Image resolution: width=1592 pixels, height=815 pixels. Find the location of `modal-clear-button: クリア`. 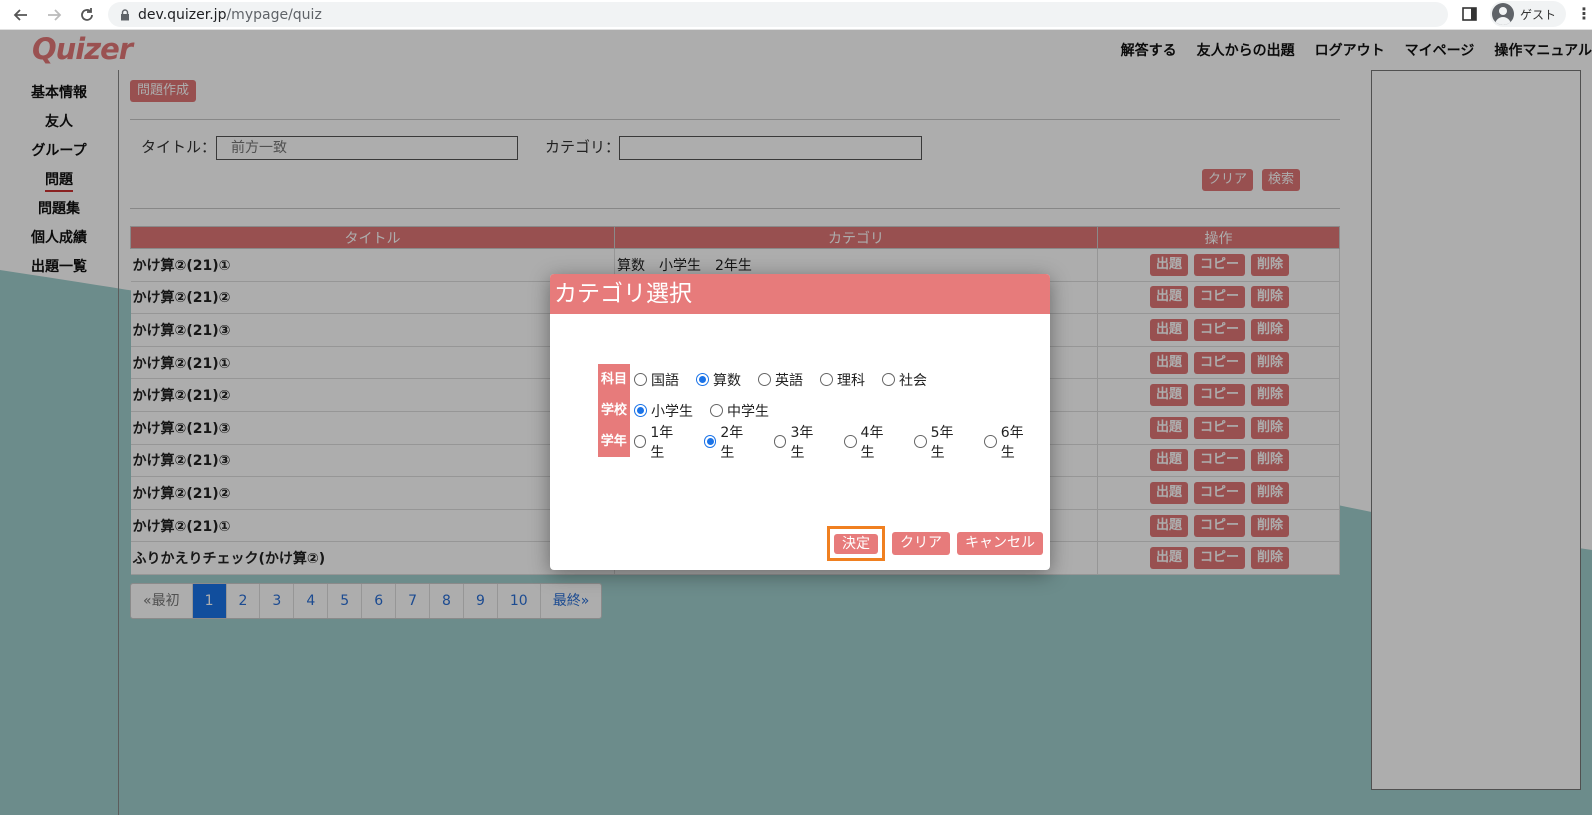

modal-clear-button: クリア is located at coordinates (921, 543).